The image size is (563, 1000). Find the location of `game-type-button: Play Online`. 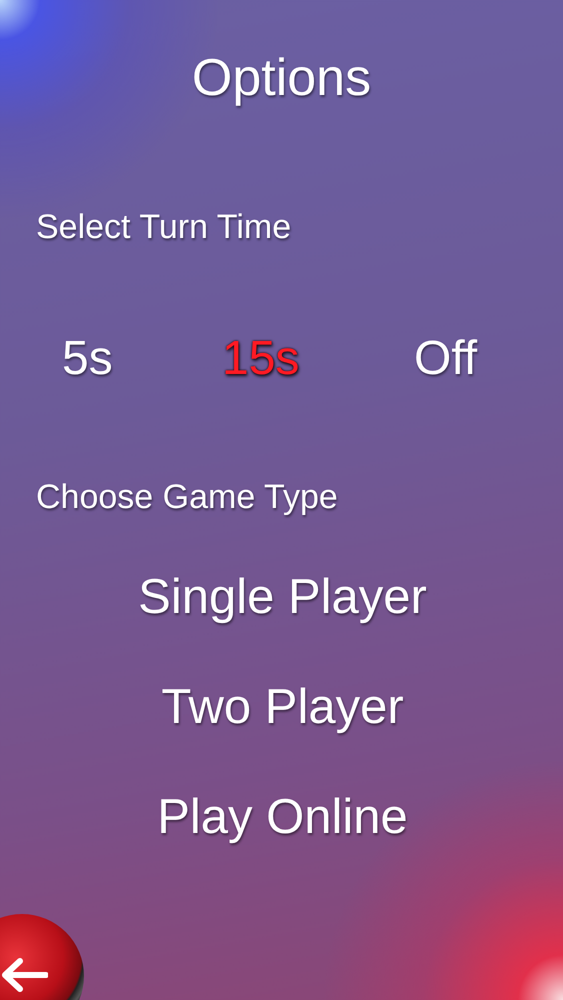

game-type-button: Play Online is located at coordinates (282, 817).